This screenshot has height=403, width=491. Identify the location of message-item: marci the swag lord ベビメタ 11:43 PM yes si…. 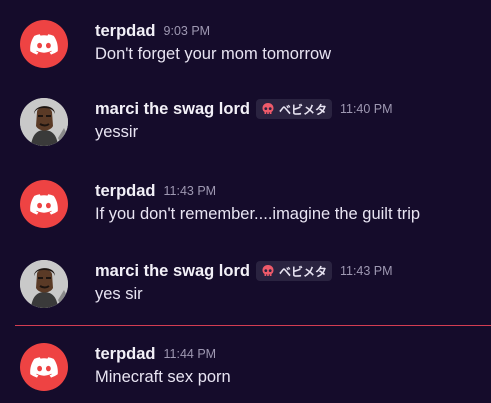
(245, 290).